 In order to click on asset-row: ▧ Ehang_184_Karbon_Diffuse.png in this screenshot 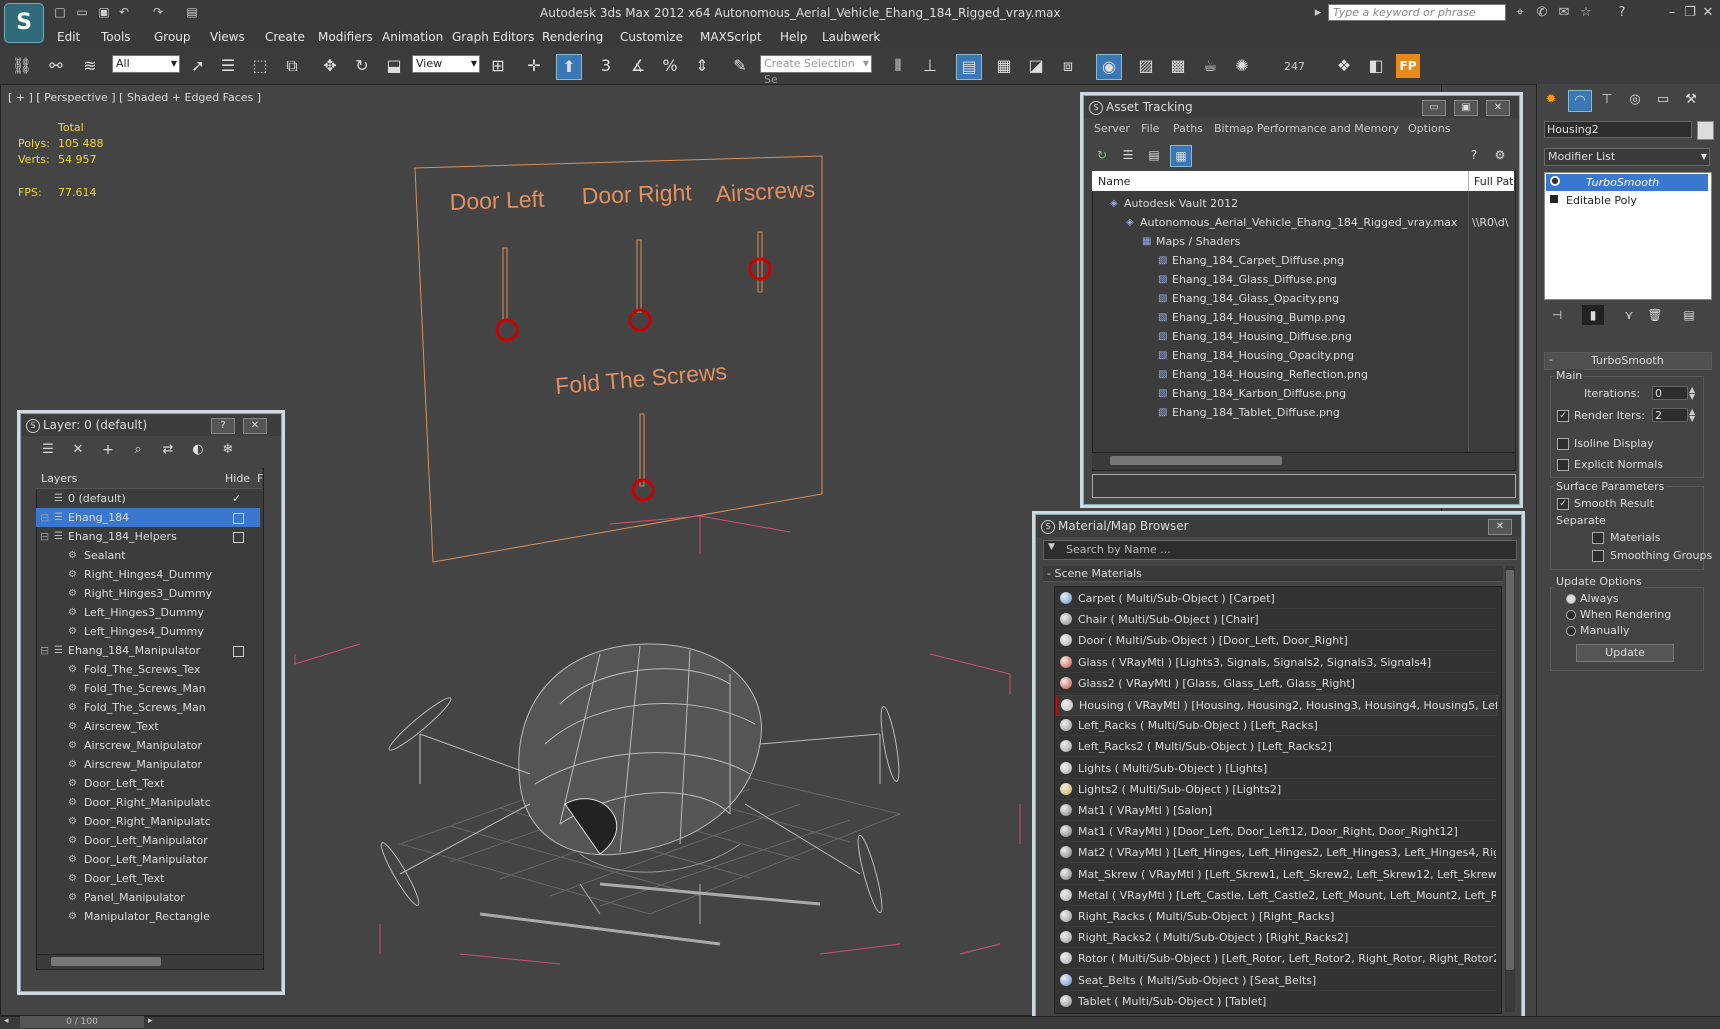, I will do `click(1280, 393)`.